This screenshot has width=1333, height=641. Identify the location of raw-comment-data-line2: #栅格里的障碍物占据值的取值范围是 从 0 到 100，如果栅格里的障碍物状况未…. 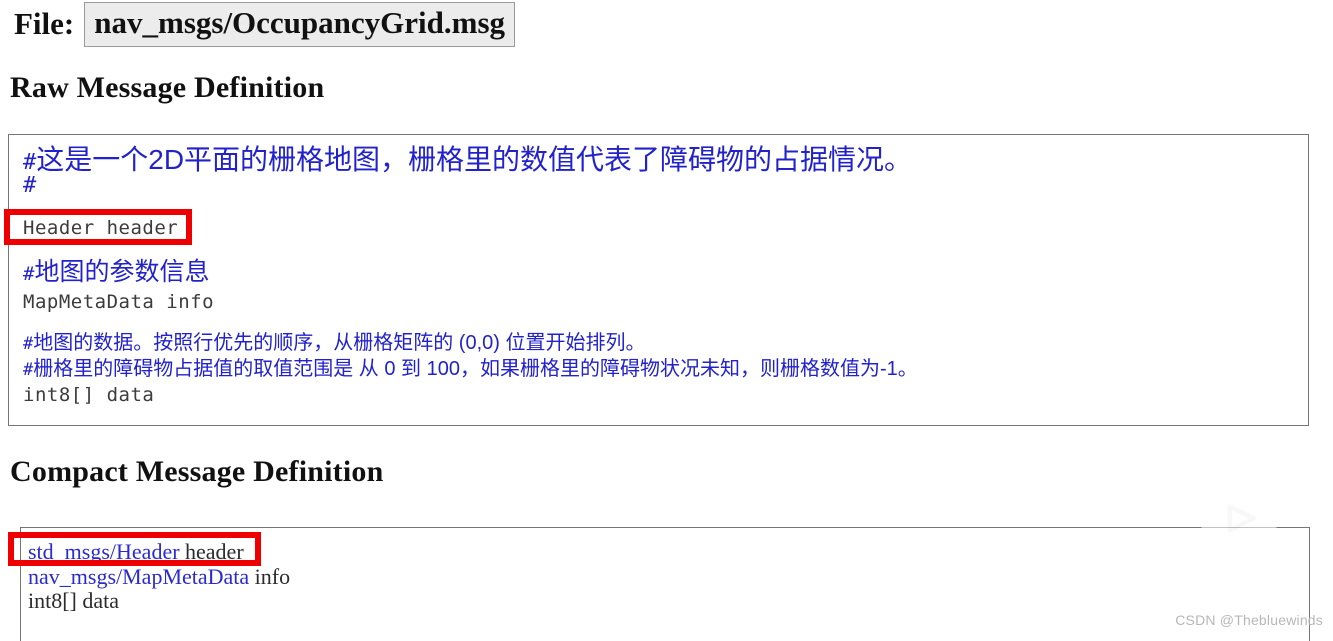
(470, 369).